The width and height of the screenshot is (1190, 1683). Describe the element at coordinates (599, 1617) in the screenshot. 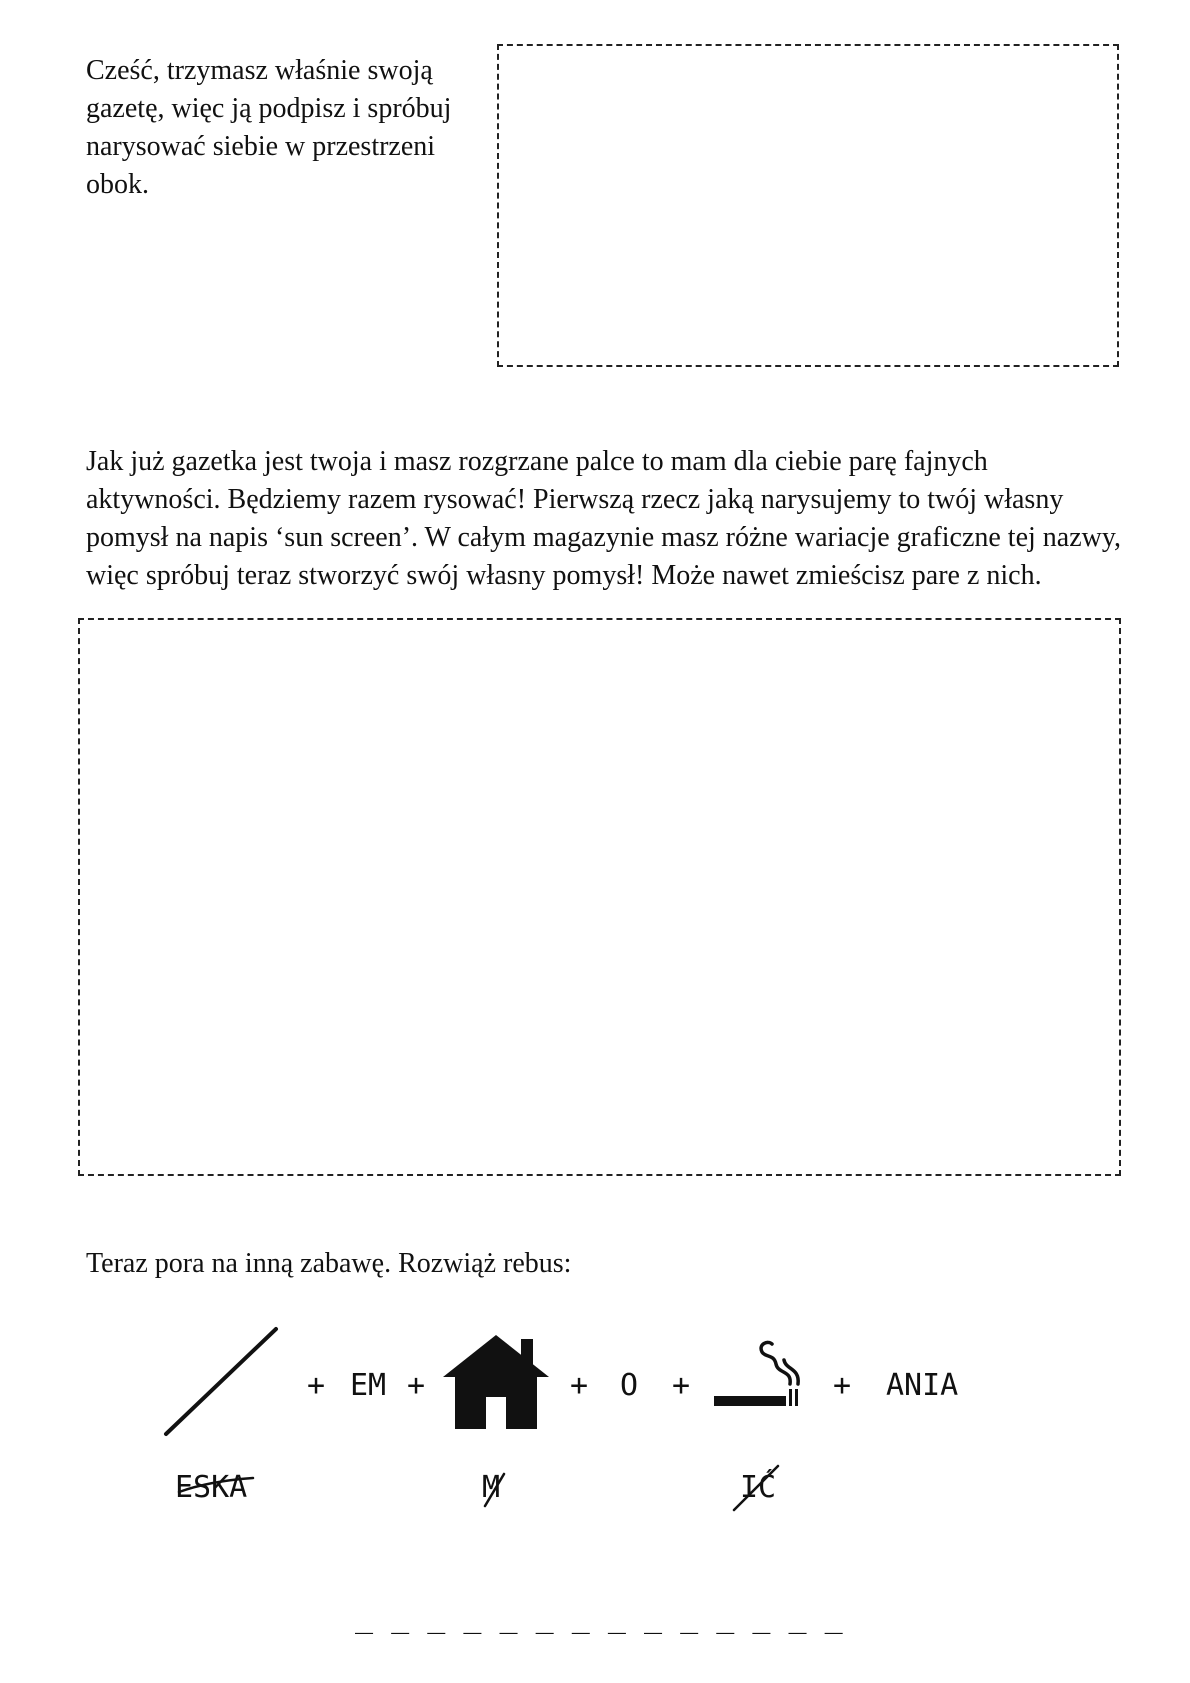

I see `rebus-answer-blanks: _ _ _ _ _ _ _ _ _ _ _ _ _ _` at that location.